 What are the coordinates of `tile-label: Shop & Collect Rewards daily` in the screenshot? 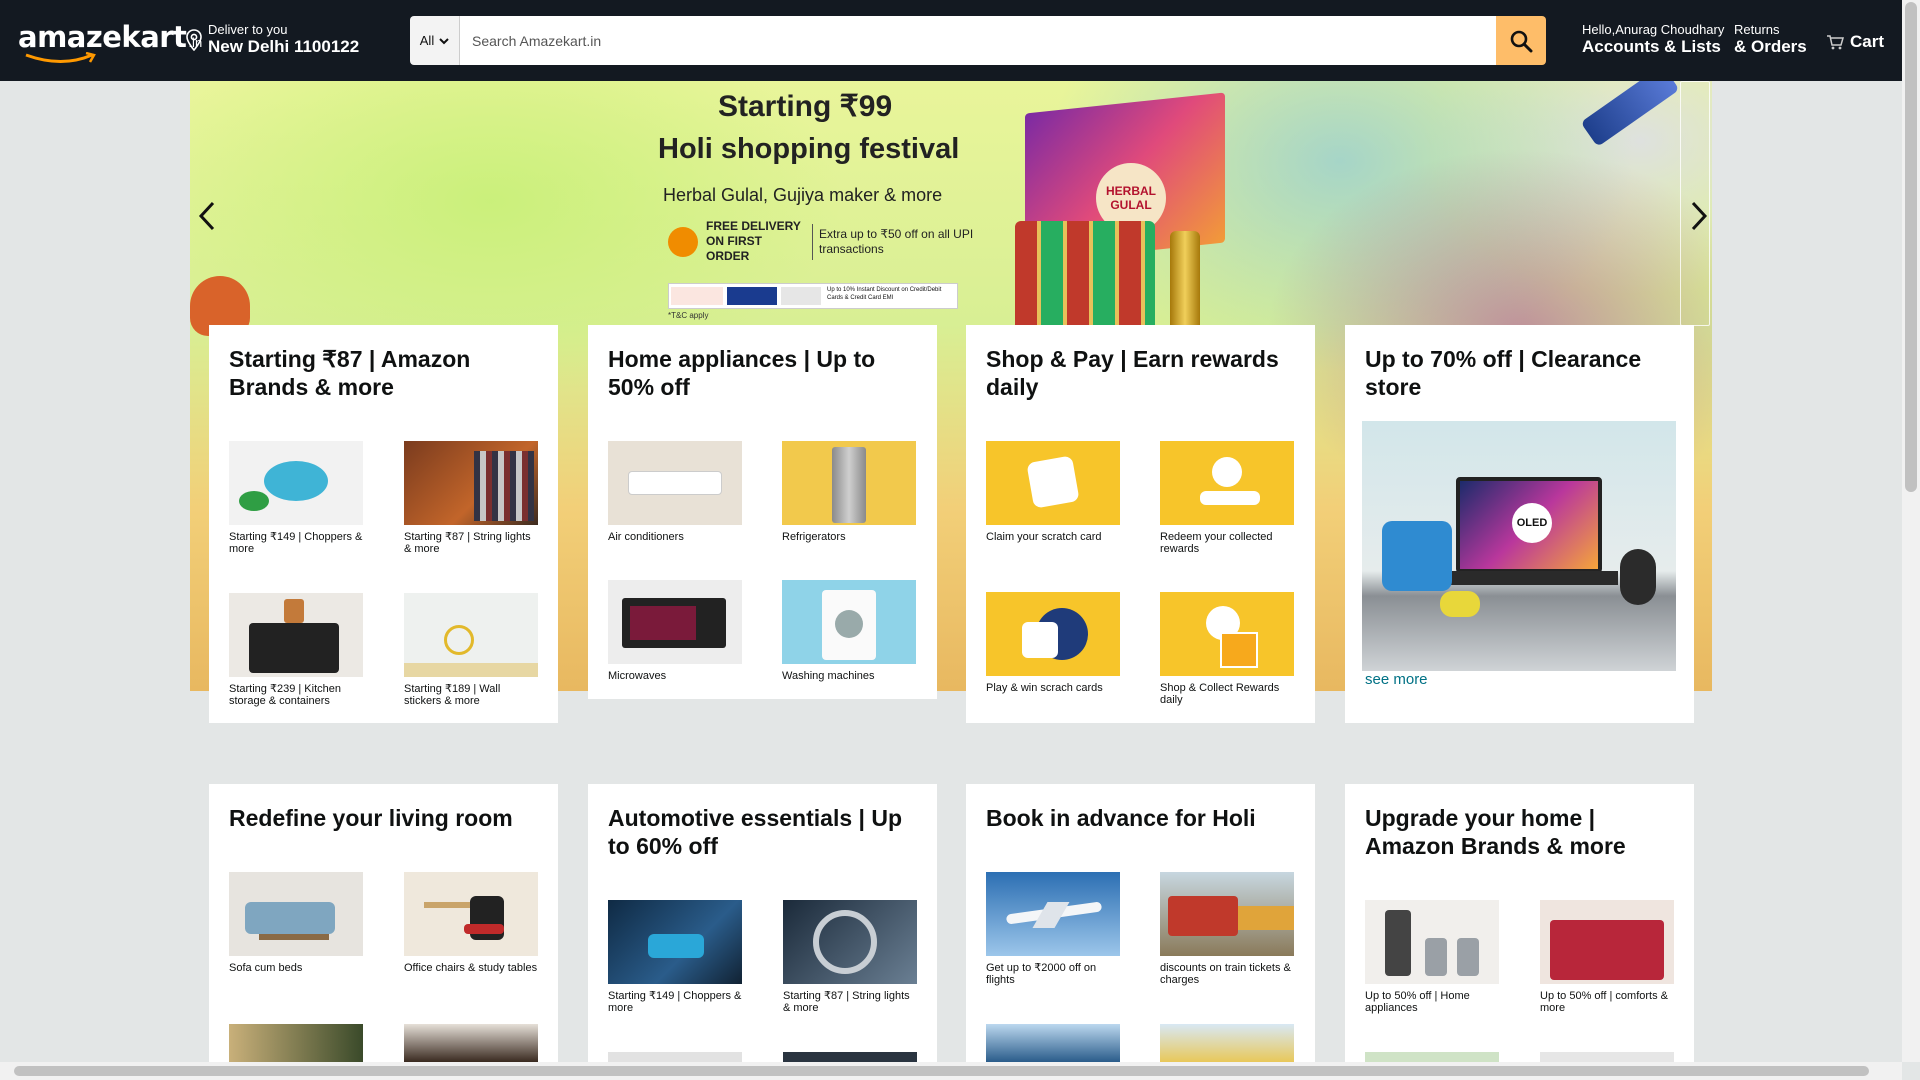 It's located at (1220, 694).